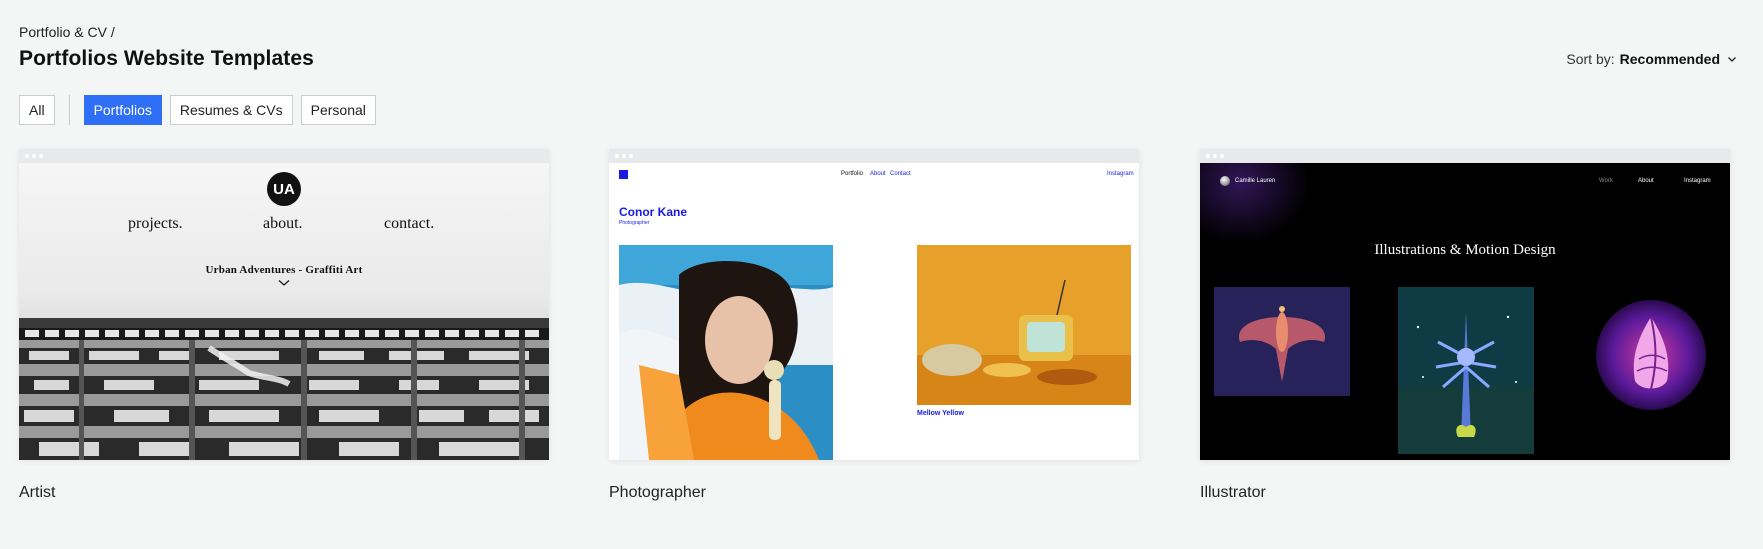  Describe the element at coordinates (874, 493) in the screenshot. I see `template-name: Photographer` at that location.